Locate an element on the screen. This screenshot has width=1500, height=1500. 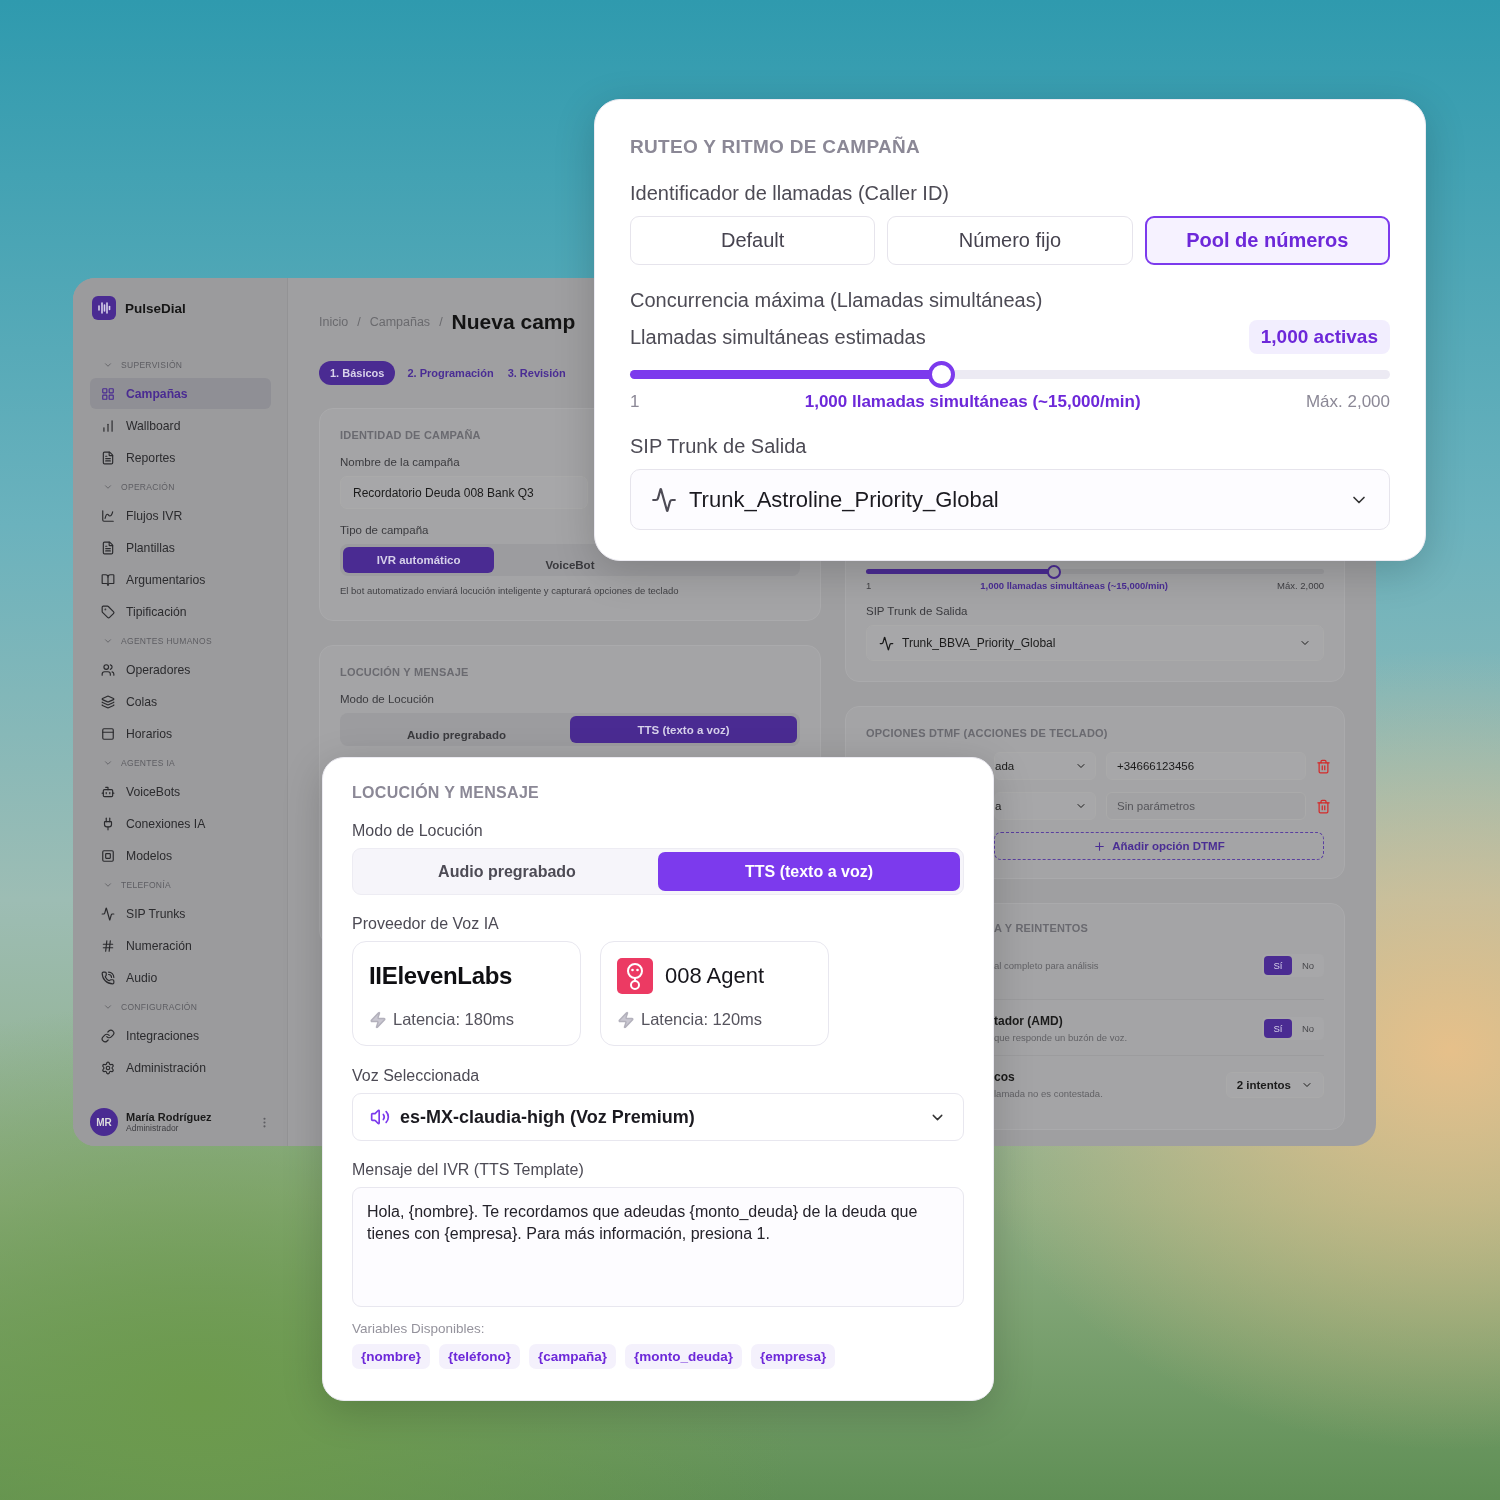
sidebar-item: SIP Trunks is located at coordinates (180, 913).